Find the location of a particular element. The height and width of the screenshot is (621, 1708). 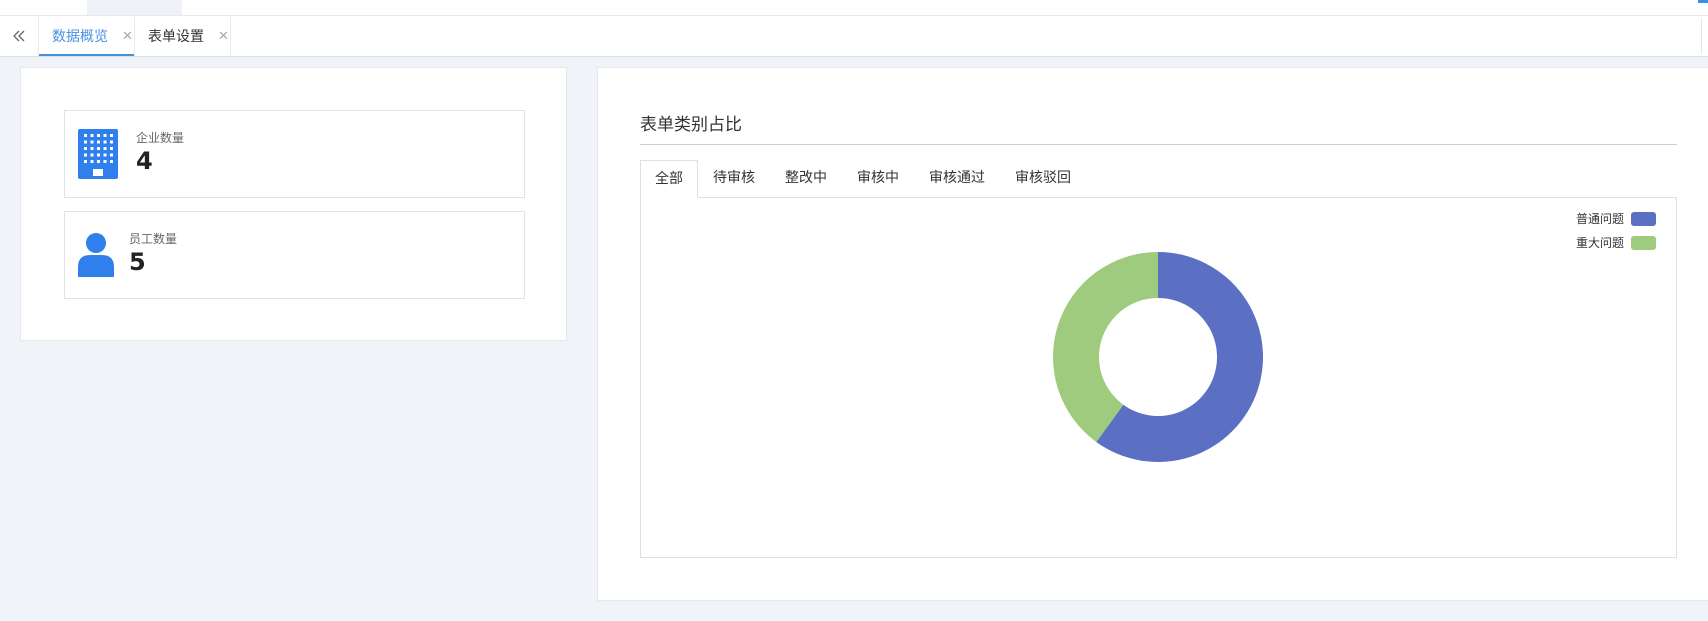

title-divider is located at coordinates (1158, 144).